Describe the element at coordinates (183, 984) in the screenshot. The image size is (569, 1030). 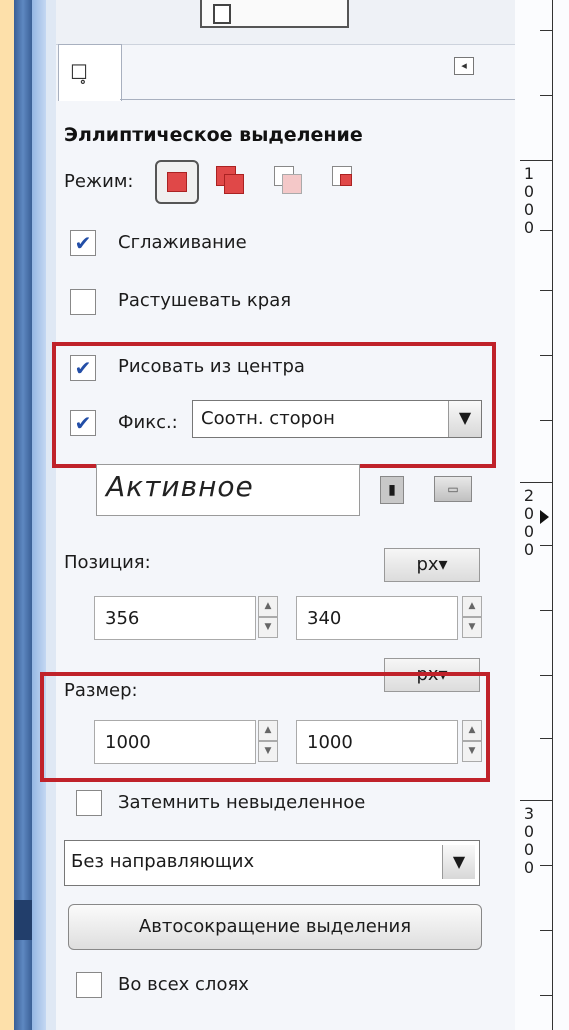
I see `all-layers-label: Во всех слоях` at that location.